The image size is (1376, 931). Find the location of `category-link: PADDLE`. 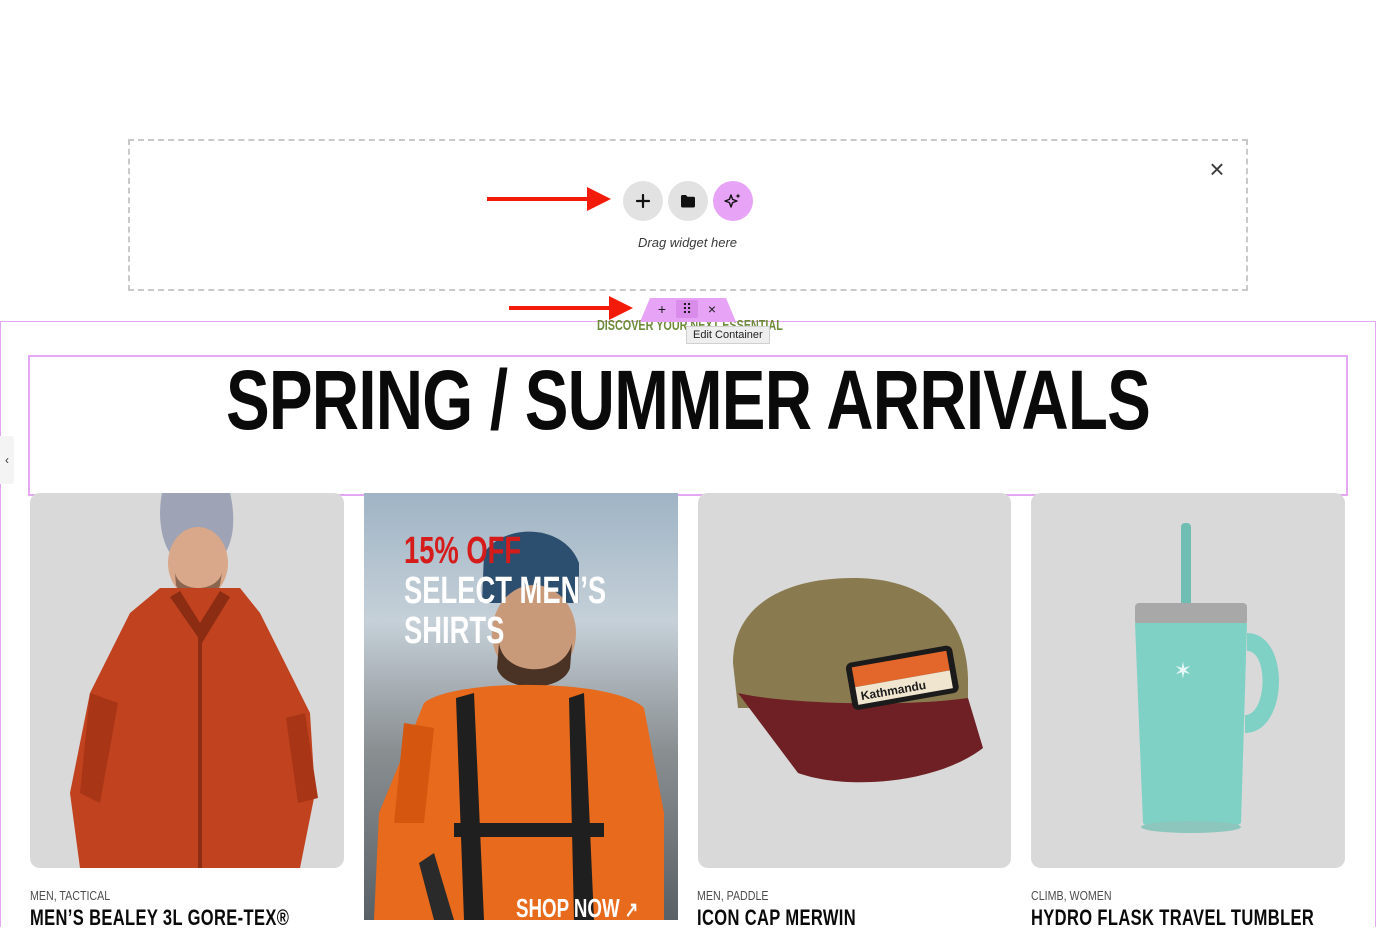

category-link: PADDLE is located at coordinates (748, 895).